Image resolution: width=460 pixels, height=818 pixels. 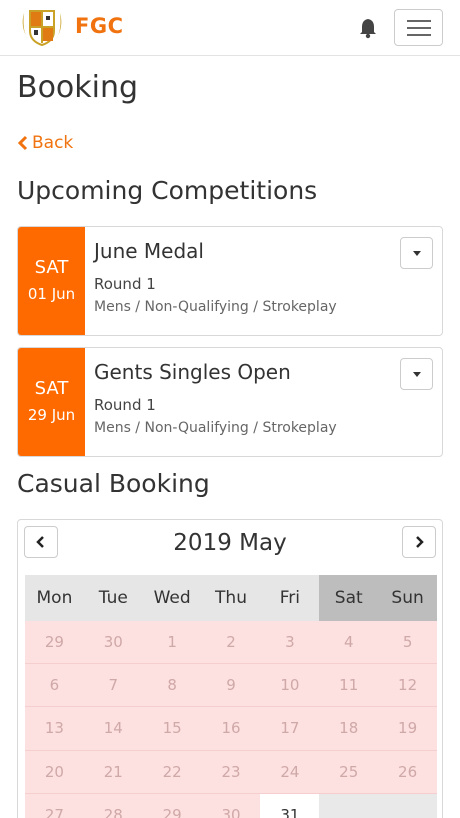 What do you see at coordinates (368, 28) in the screenshot?
I see `bell-icon` at bounding box center [368, 28].